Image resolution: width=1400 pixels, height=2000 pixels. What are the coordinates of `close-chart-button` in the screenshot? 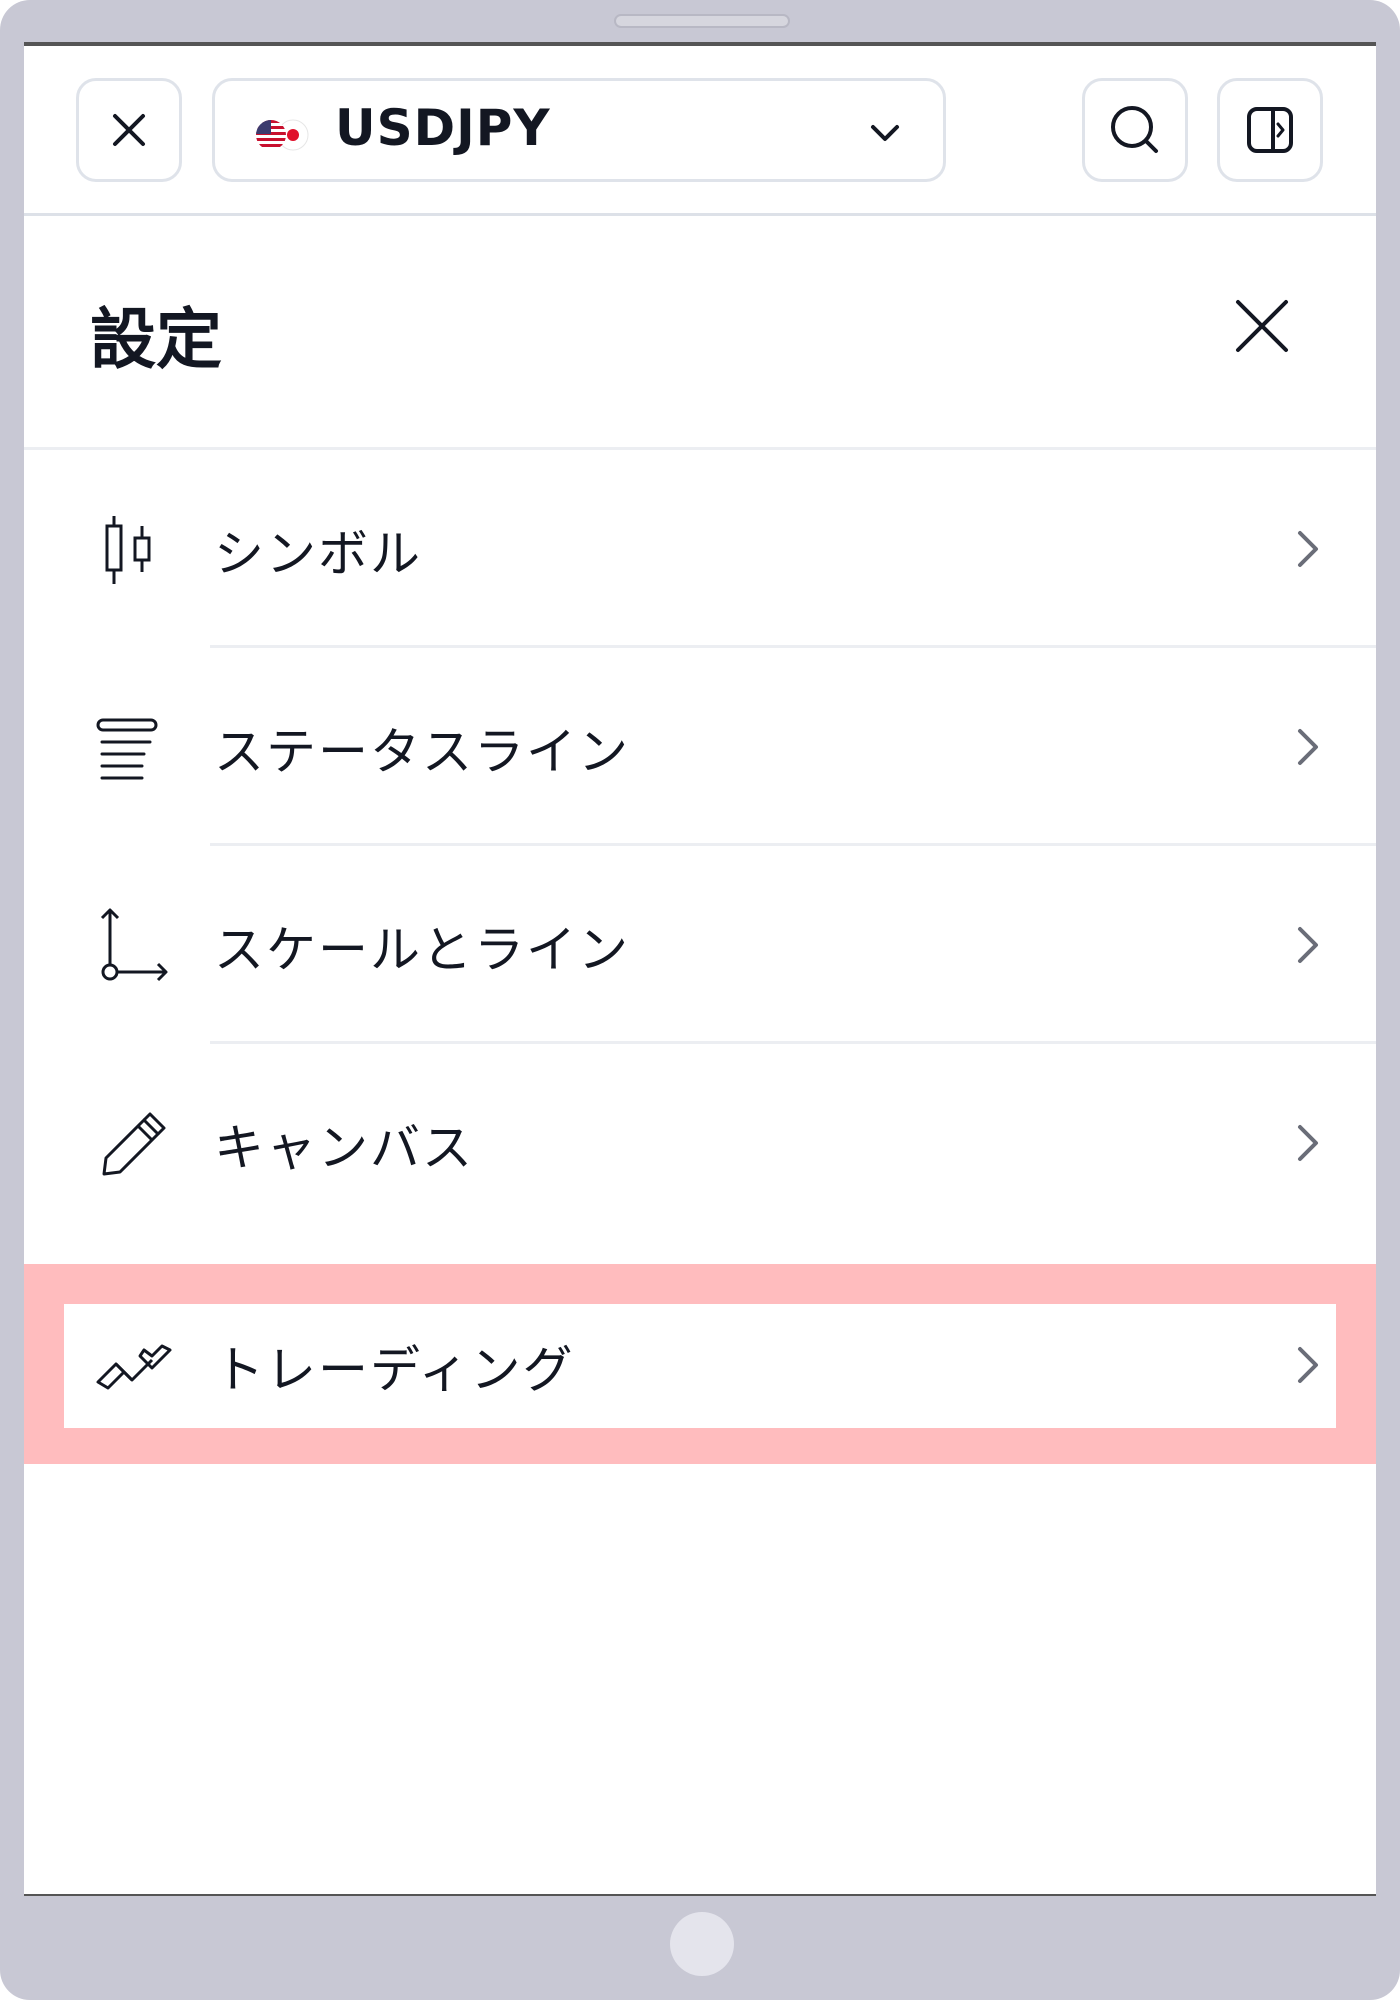 It's located at (129, 130).